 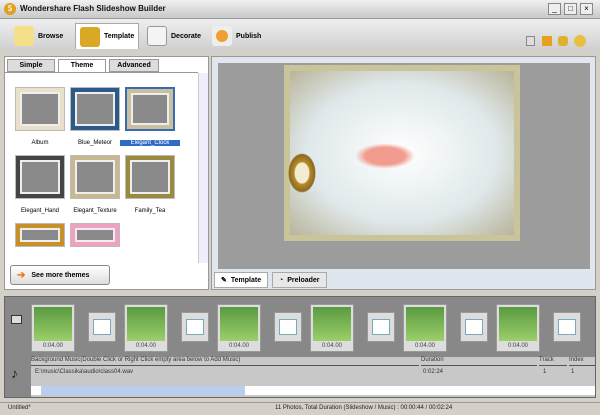 What do you see at coordinates (385, 156) in the screenshot?
I see `tulips-image` at bounding box center [385, 156].